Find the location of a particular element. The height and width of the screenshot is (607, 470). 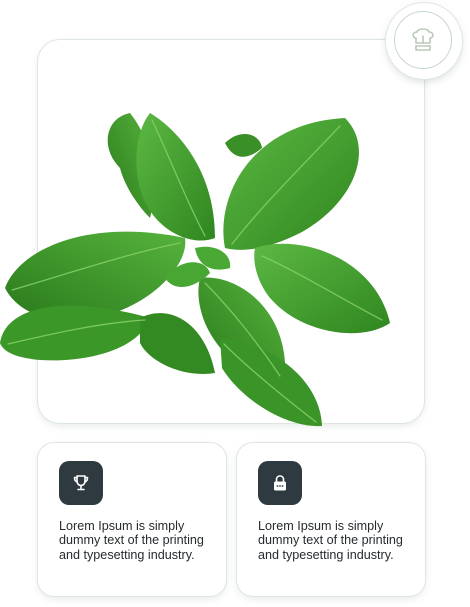

trophy-icon is located at coordinates (81, 483).